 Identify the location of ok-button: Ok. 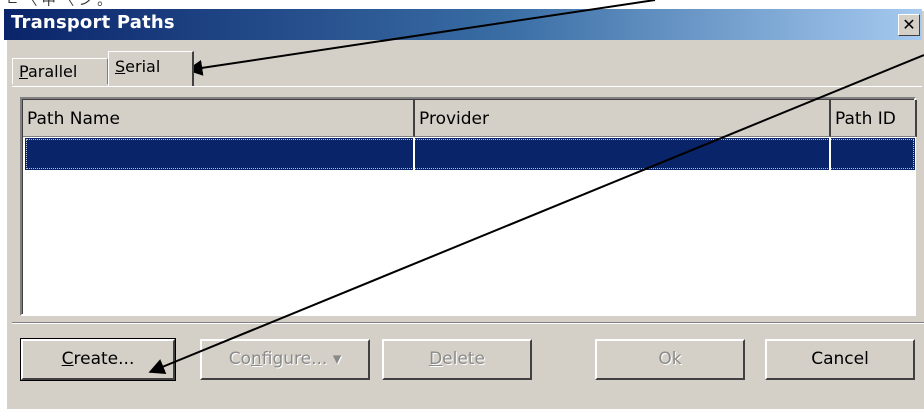
(670, 359).